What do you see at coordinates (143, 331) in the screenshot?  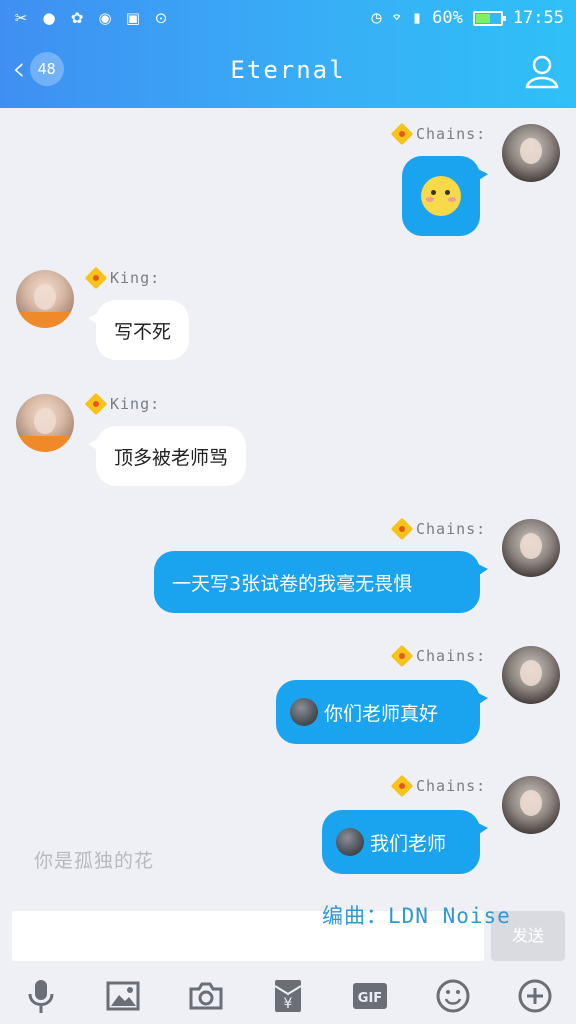 I see `message-text: 写不死` at bounding box center [143, 331].